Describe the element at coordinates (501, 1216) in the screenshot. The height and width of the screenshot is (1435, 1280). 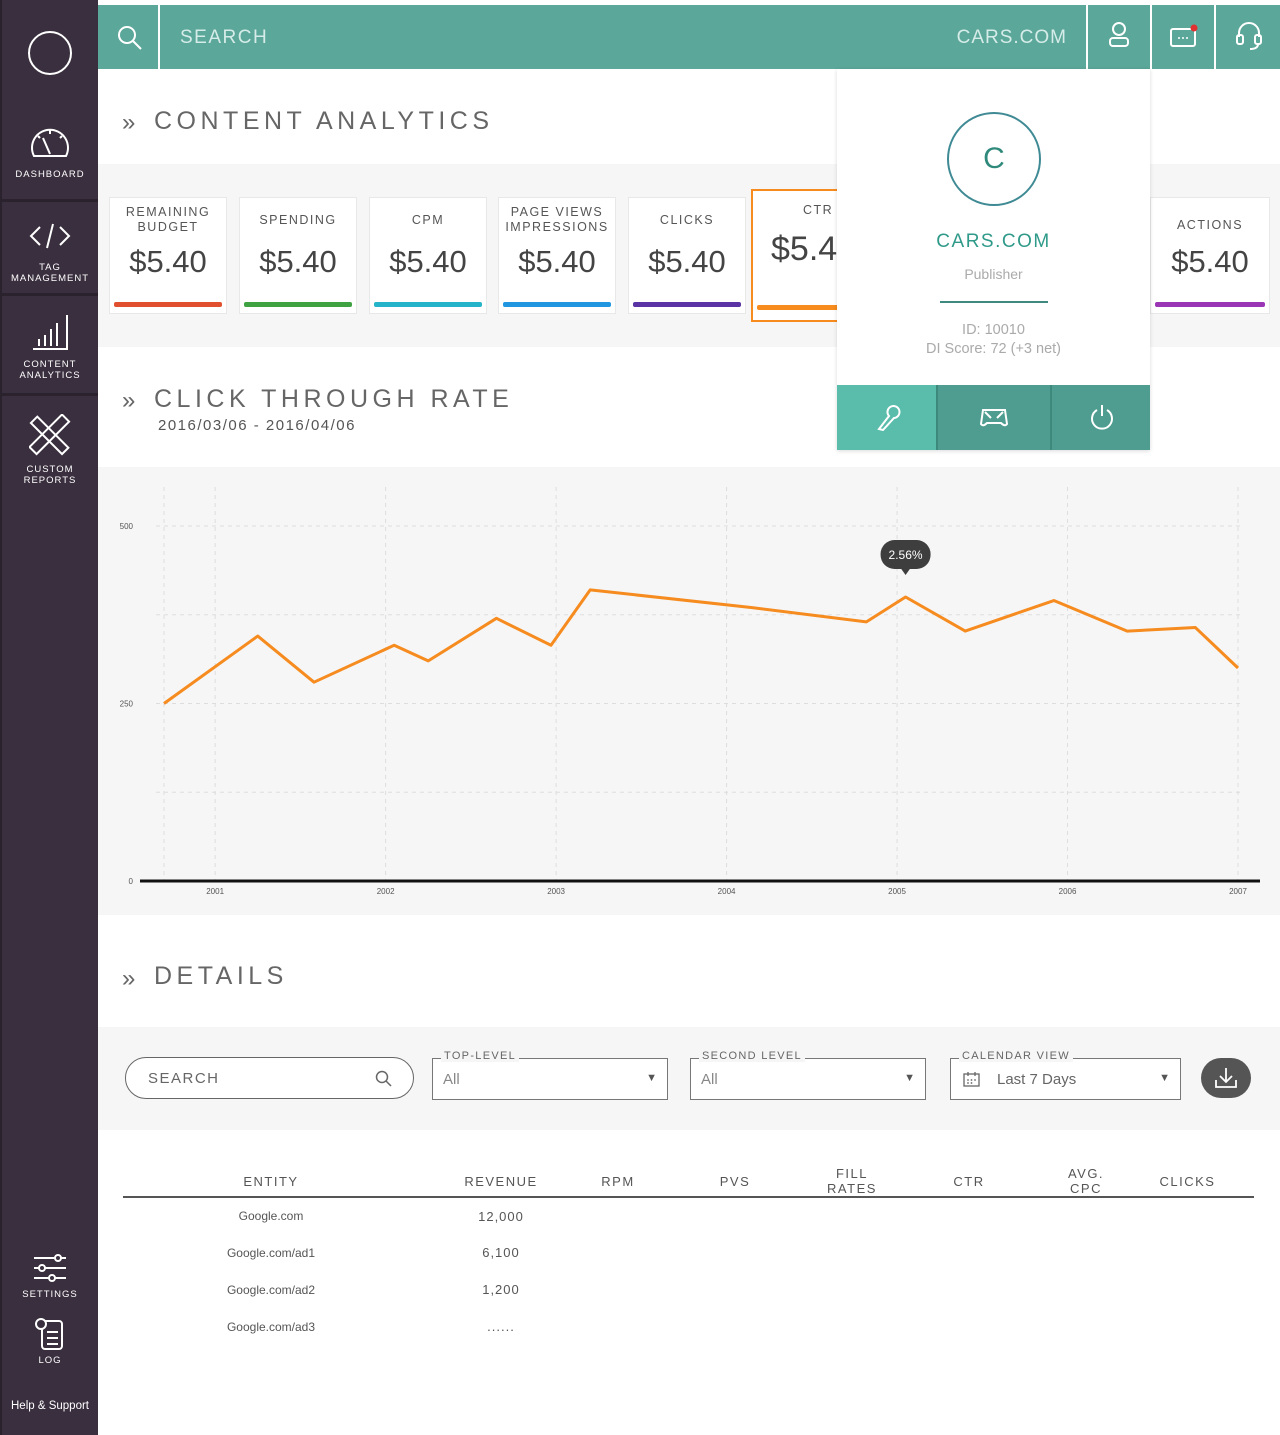
I see `revenue-cell: 12,000` at that location.